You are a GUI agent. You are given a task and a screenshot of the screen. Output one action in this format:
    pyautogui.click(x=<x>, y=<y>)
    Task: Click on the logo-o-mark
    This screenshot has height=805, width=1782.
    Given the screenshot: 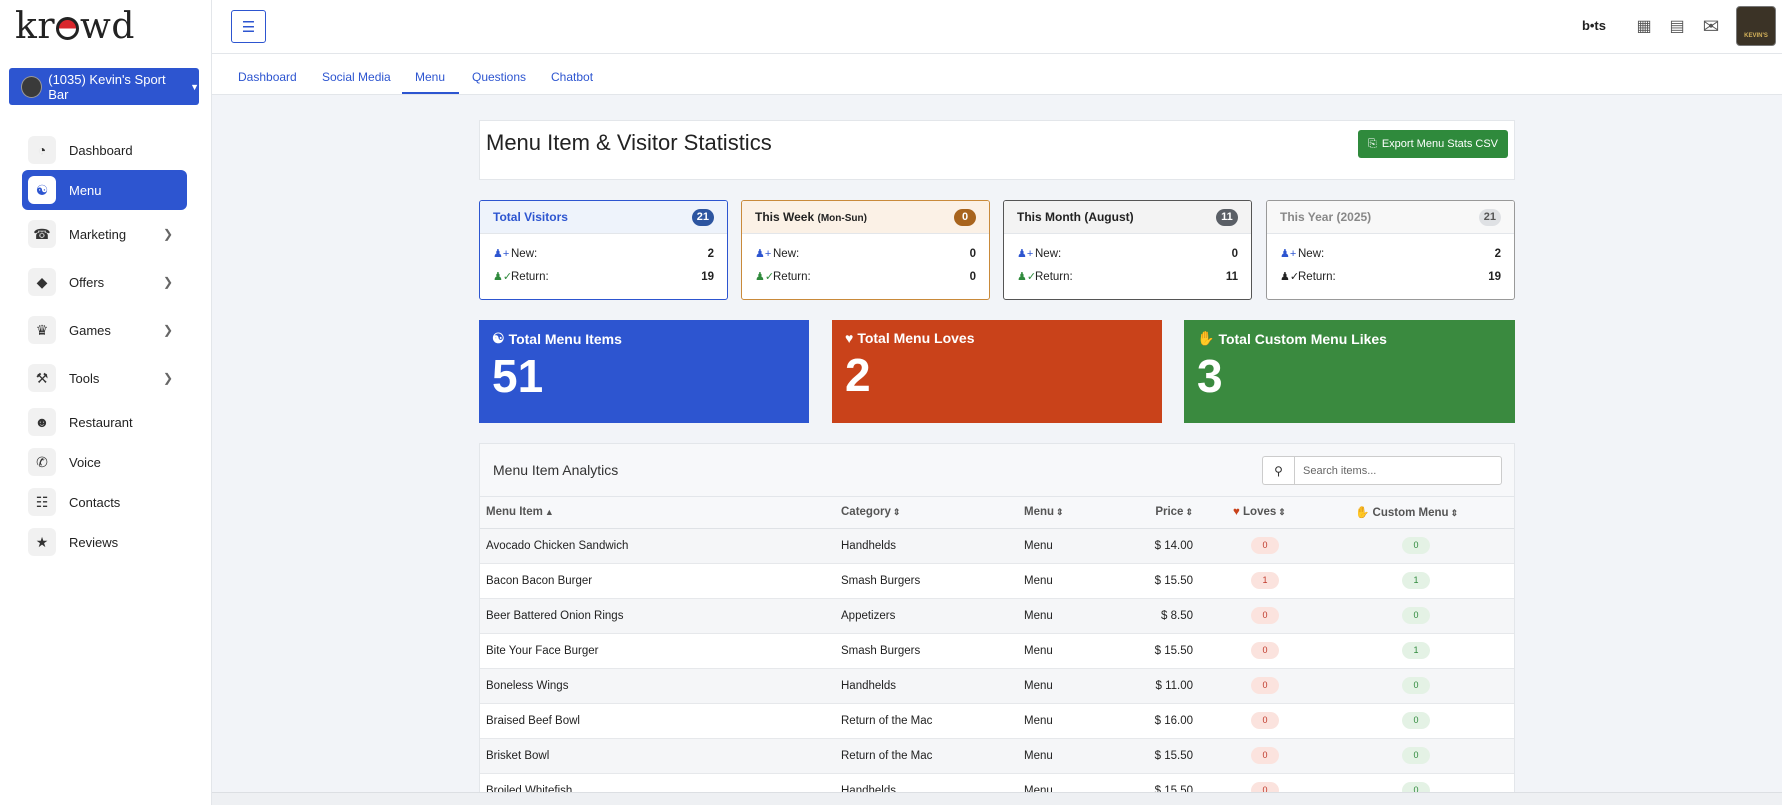 What is the action you would take?
    pyautogui.click(x=68, y=28)
    